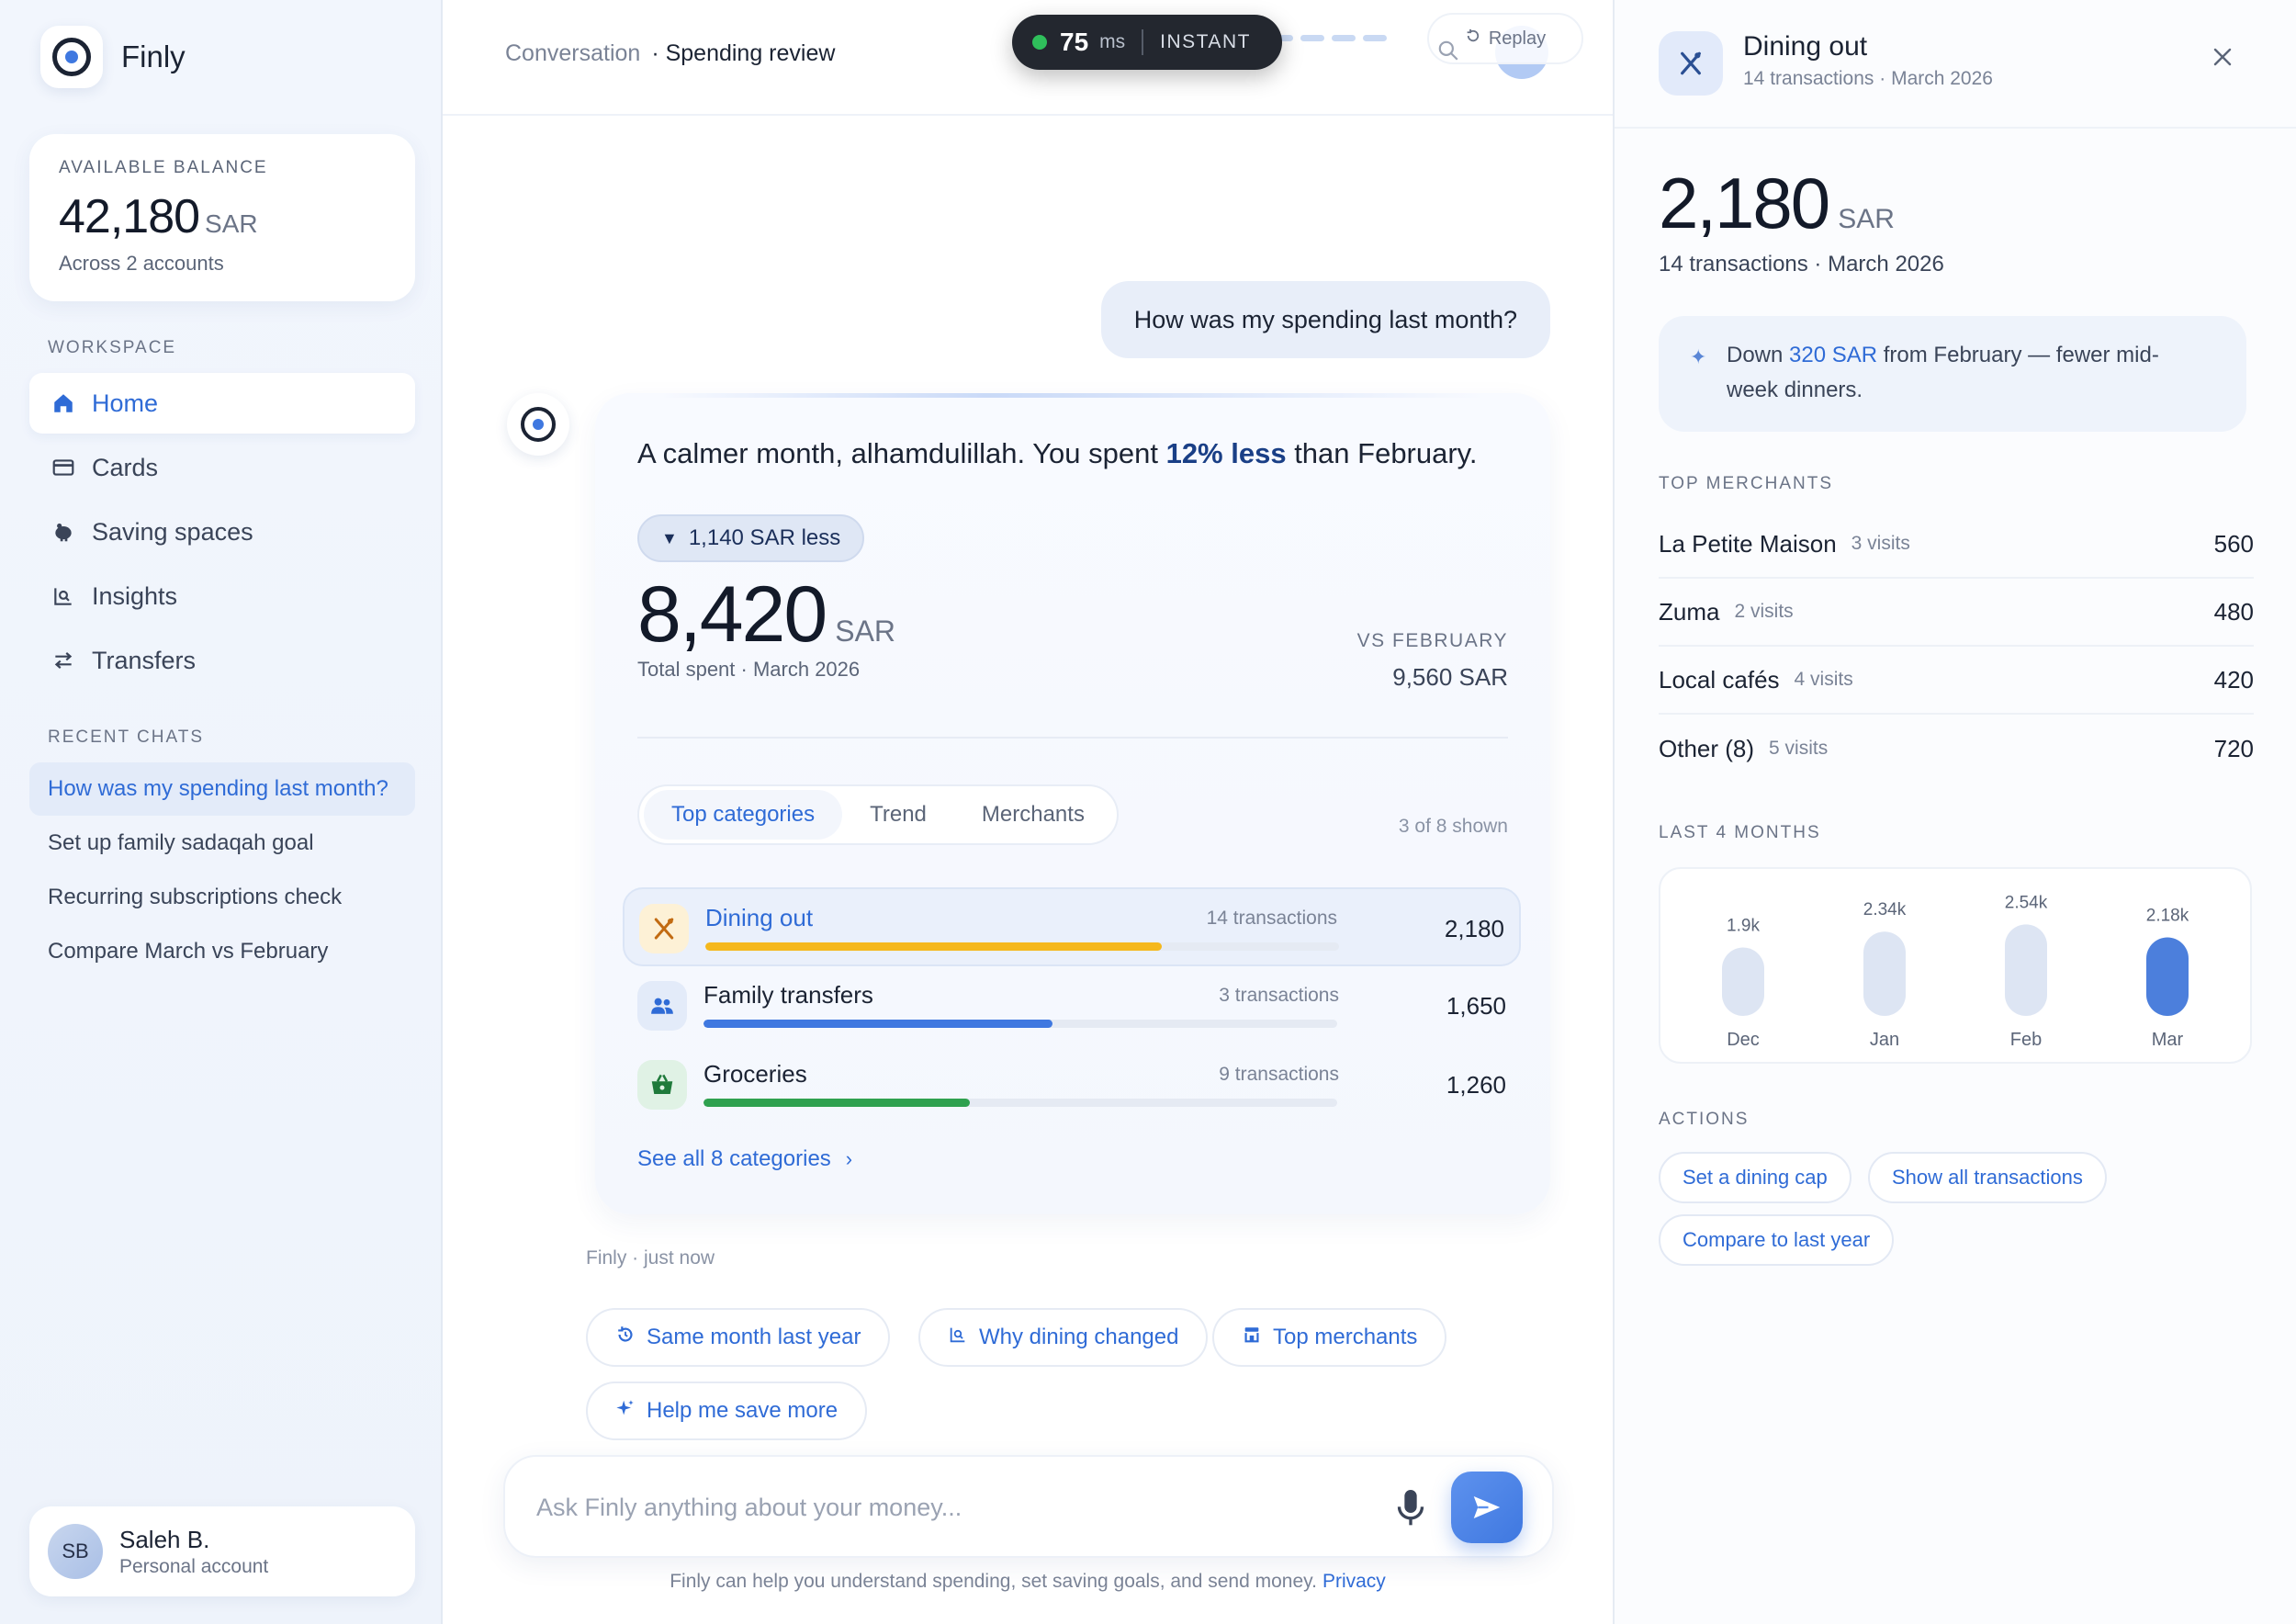 Image resolution: width=2296 pixels, height=1624 pixels. What do you see at coordinates (222, 1551) in the screenshot?
I see `profile-card: SB Saleh B. Personal account` at bounding box center [222, 1551].